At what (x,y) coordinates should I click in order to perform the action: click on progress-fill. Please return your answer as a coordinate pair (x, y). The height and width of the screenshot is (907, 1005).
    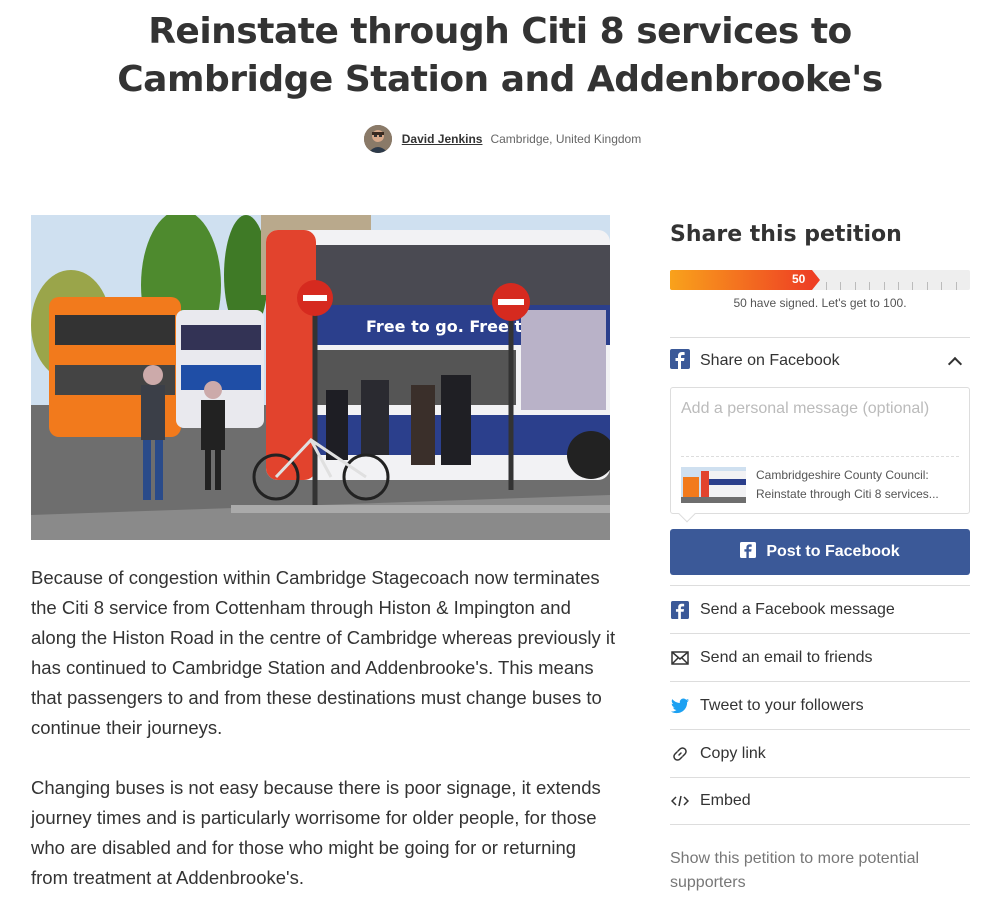
    Looking at the image, I should click on (741, 280).